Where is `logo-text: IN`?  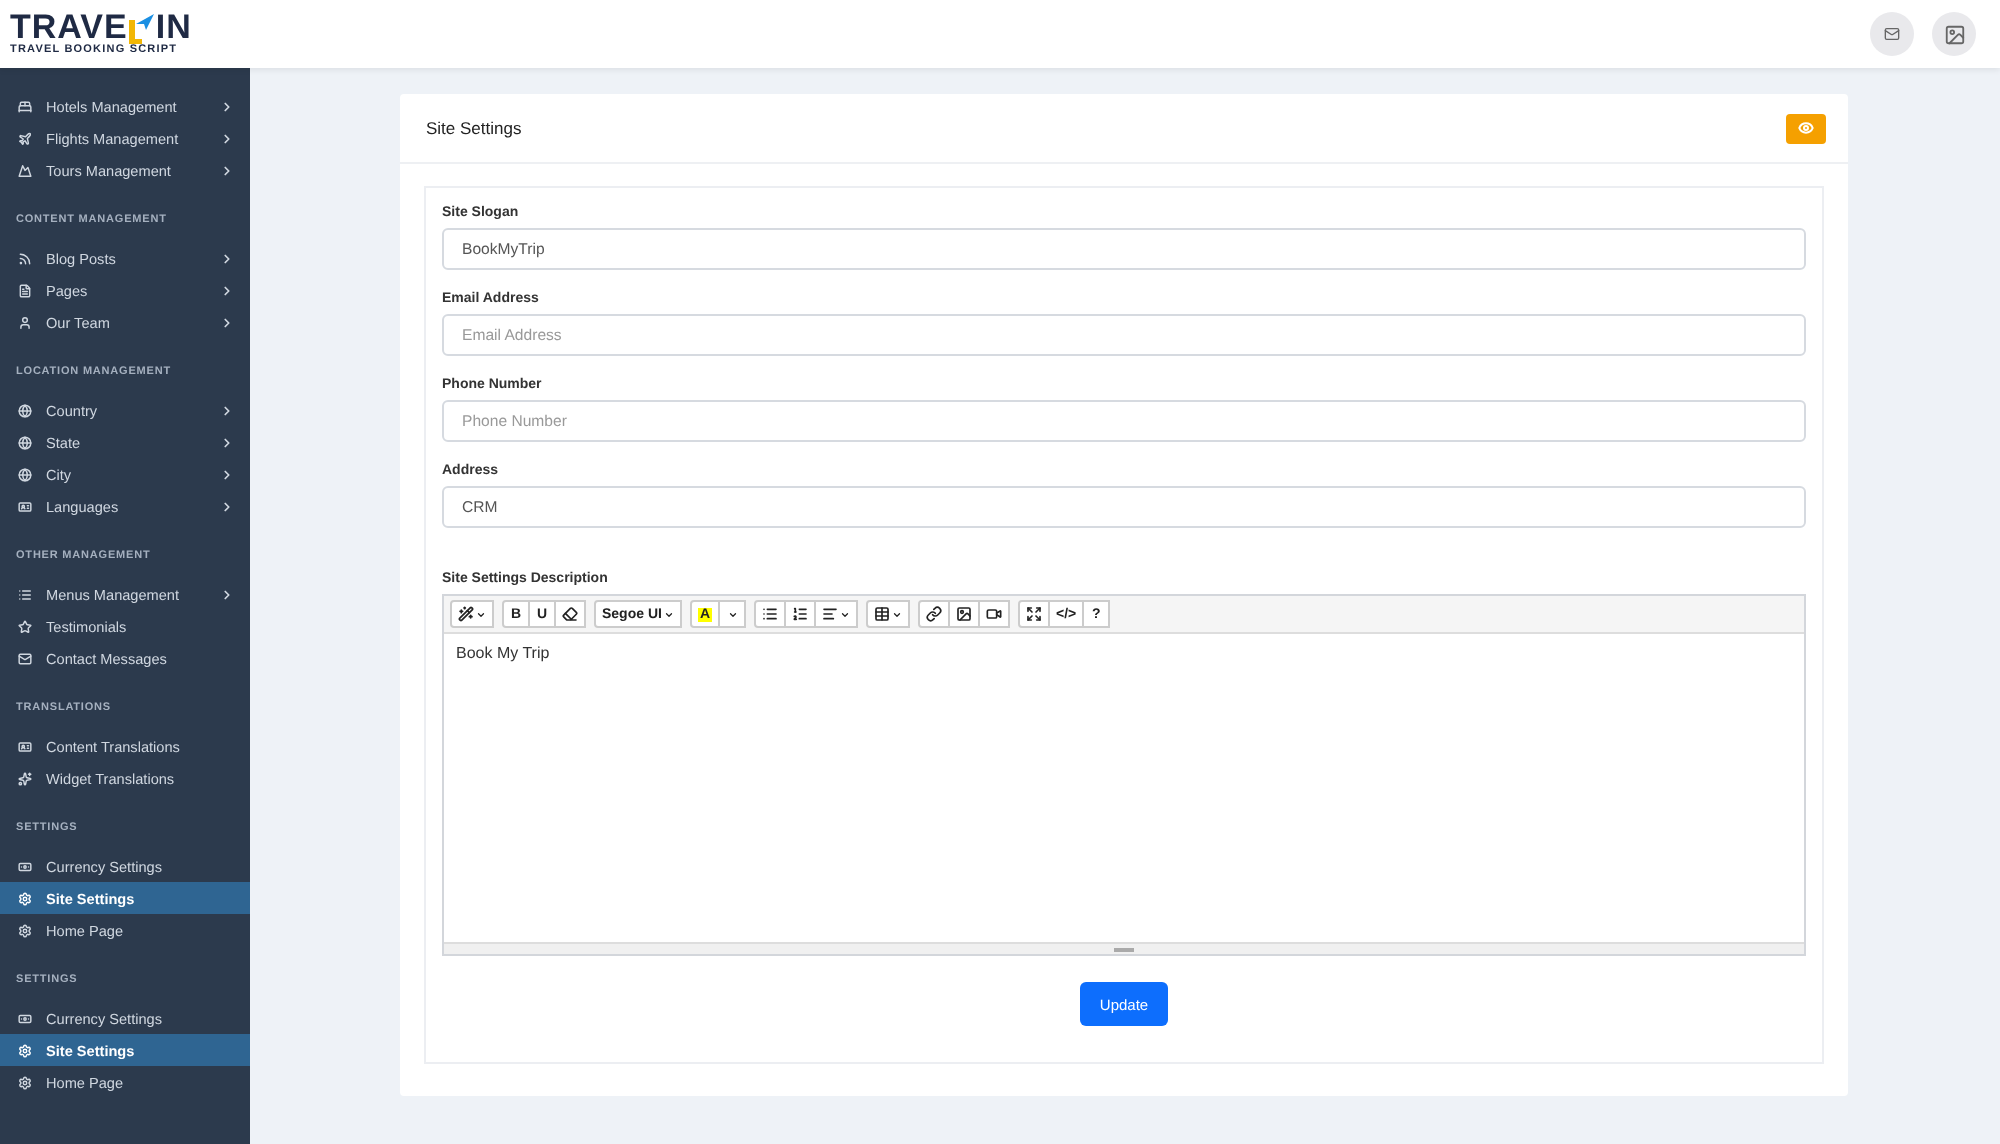
logo-text: IN is located at coordinates (173, 27).